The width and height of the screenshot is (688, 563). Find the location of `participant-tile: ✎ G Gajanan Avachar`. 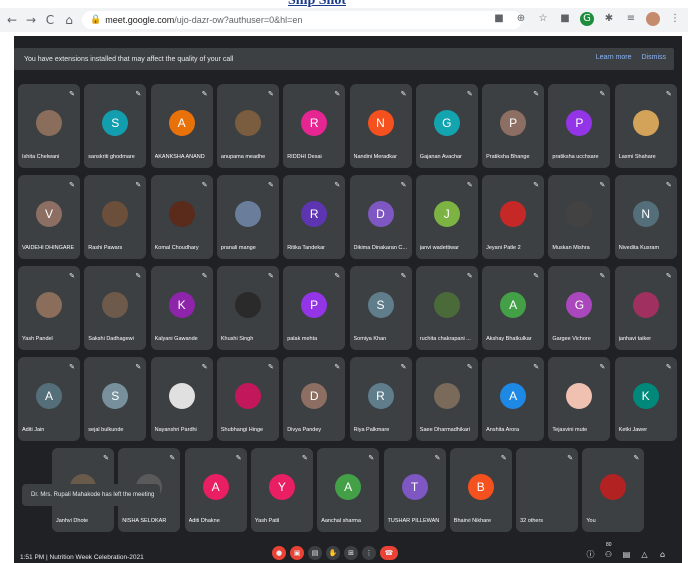

participant-tile: ✎ G Gajanan Avachar is located at coordinates (446, 126).